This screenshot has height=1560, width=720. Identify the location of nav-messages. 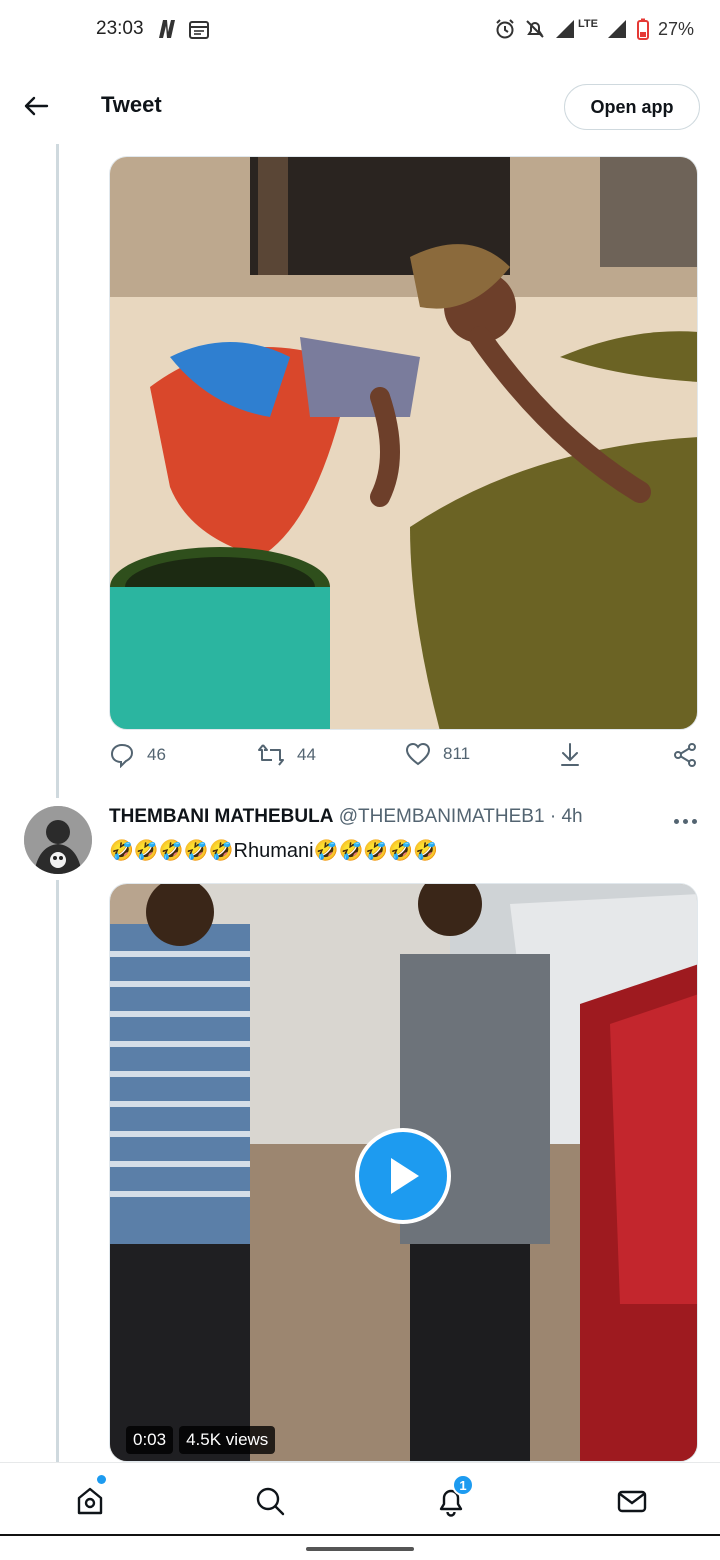
(632, 1501).